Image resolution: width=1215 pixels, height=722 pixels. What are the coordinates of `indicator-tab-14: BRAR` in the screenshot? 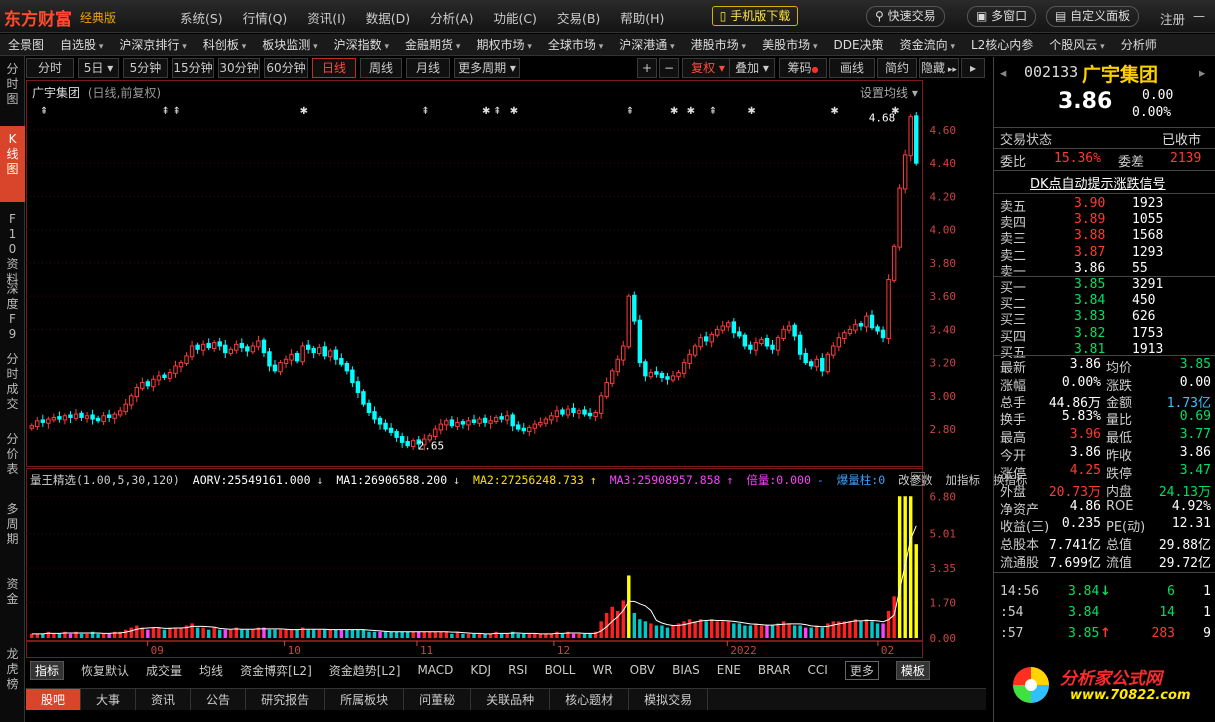 It's located at (774, 670).